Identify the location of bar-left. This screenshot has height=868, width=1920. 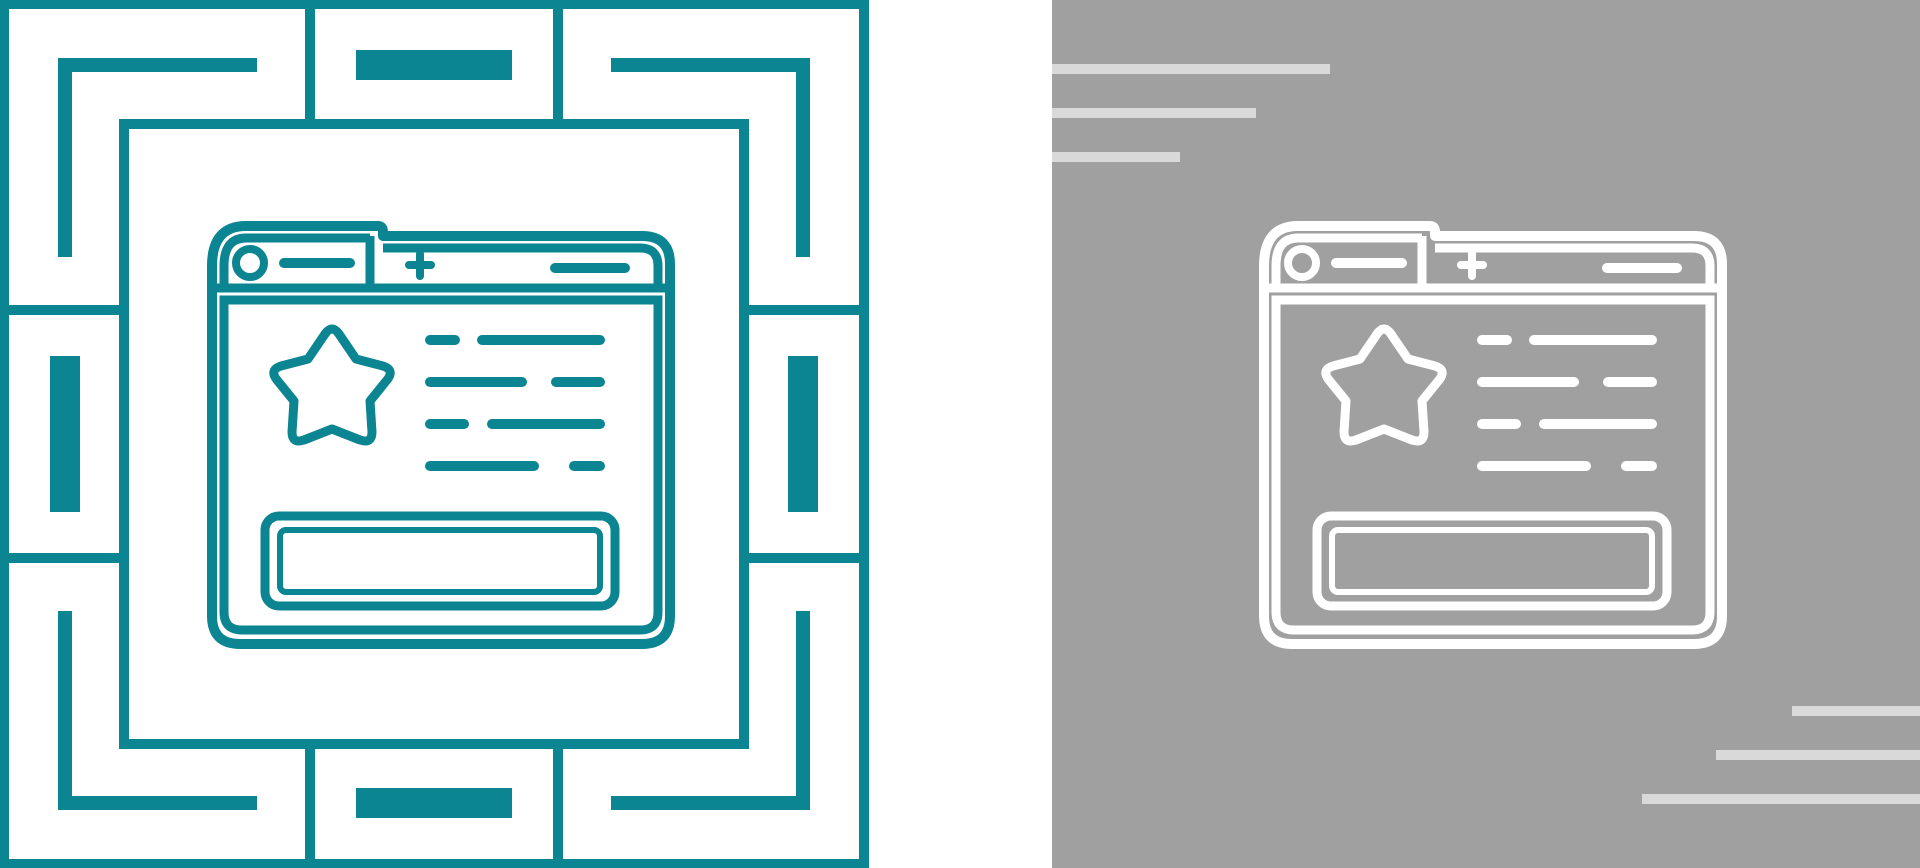
(65, 434).